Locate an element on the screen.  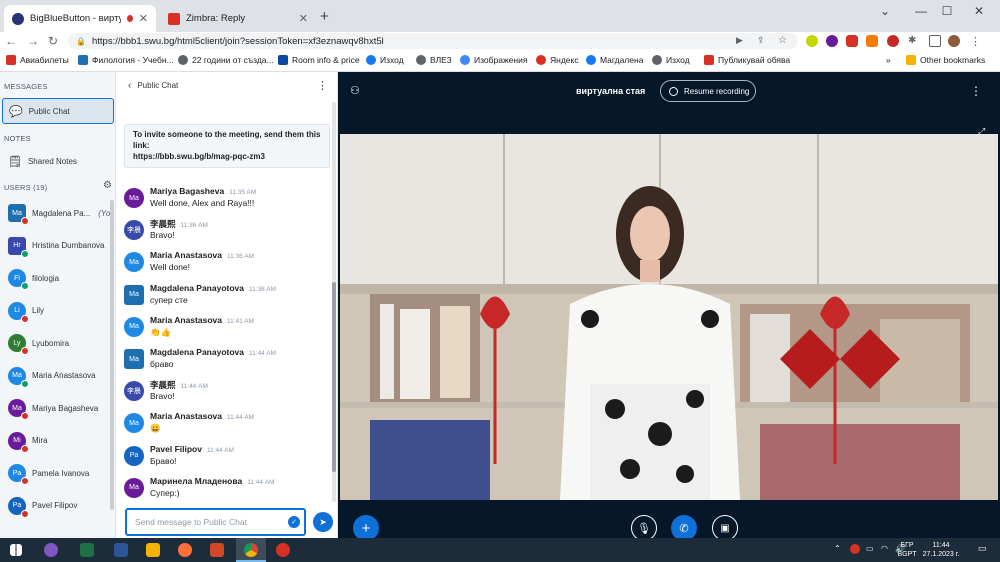
user-list-item: Ma Mariya Bagasheva is located at coordinates (56, 408).